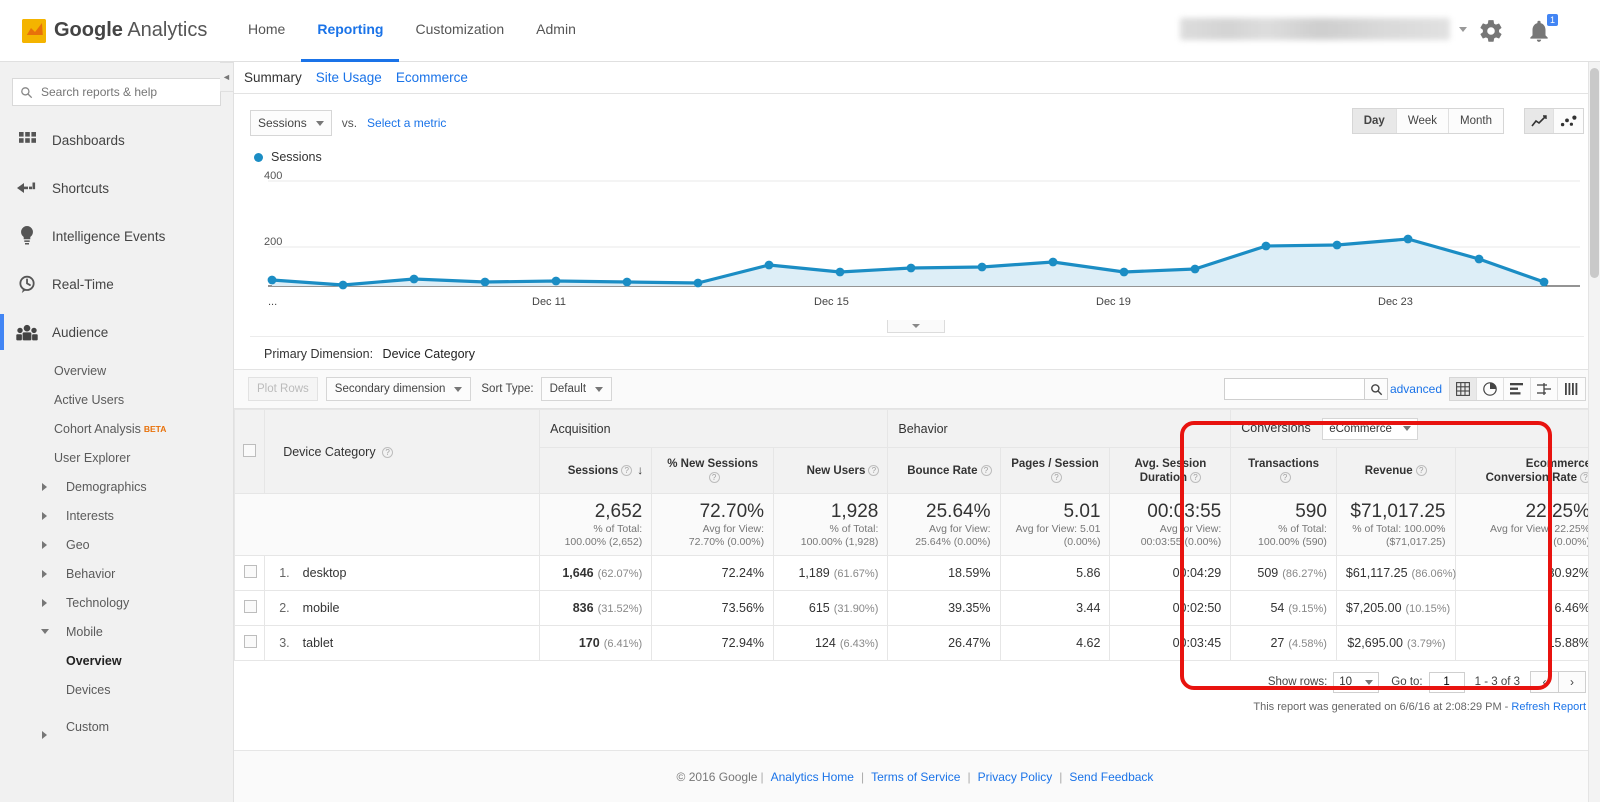  I want to click on footer-link-analytics-home: Analytics Home, so click(812, 777).